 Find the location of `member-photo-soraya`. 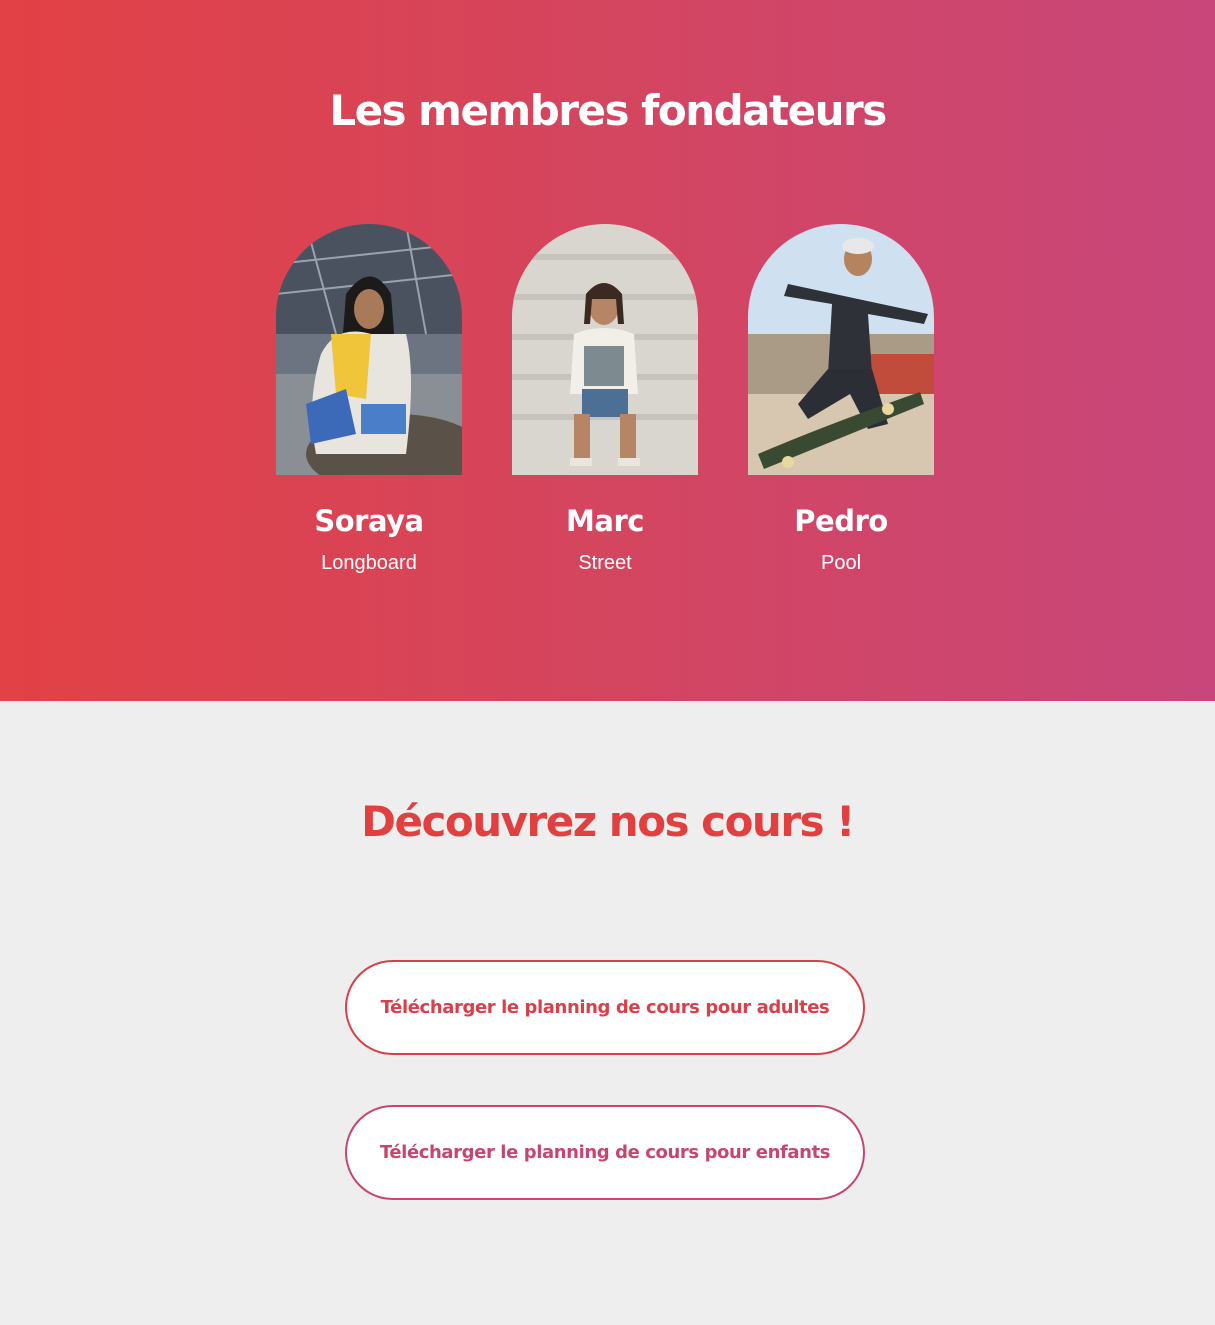

member-photo-soraya is located at coordinates (369, 349).